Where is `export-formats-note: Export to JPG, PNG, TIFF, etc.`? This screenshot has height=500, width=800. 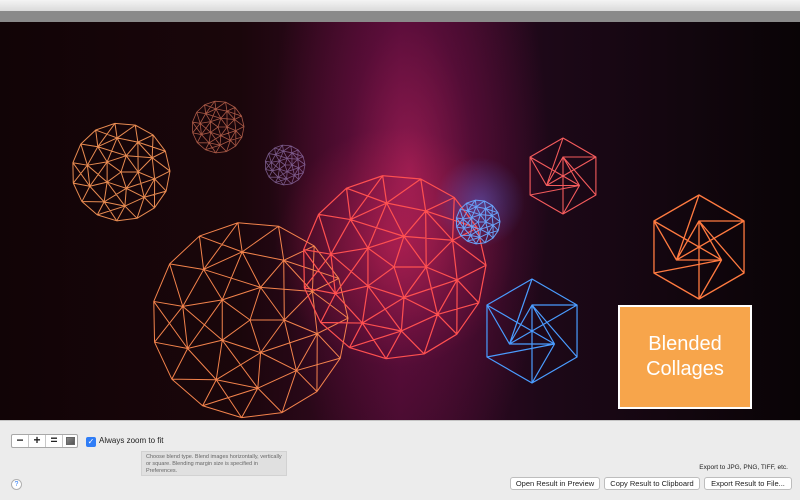 export-formats-note: Export to JPG, PNG, TIFF, etc. is located at coordinates (743, 467).